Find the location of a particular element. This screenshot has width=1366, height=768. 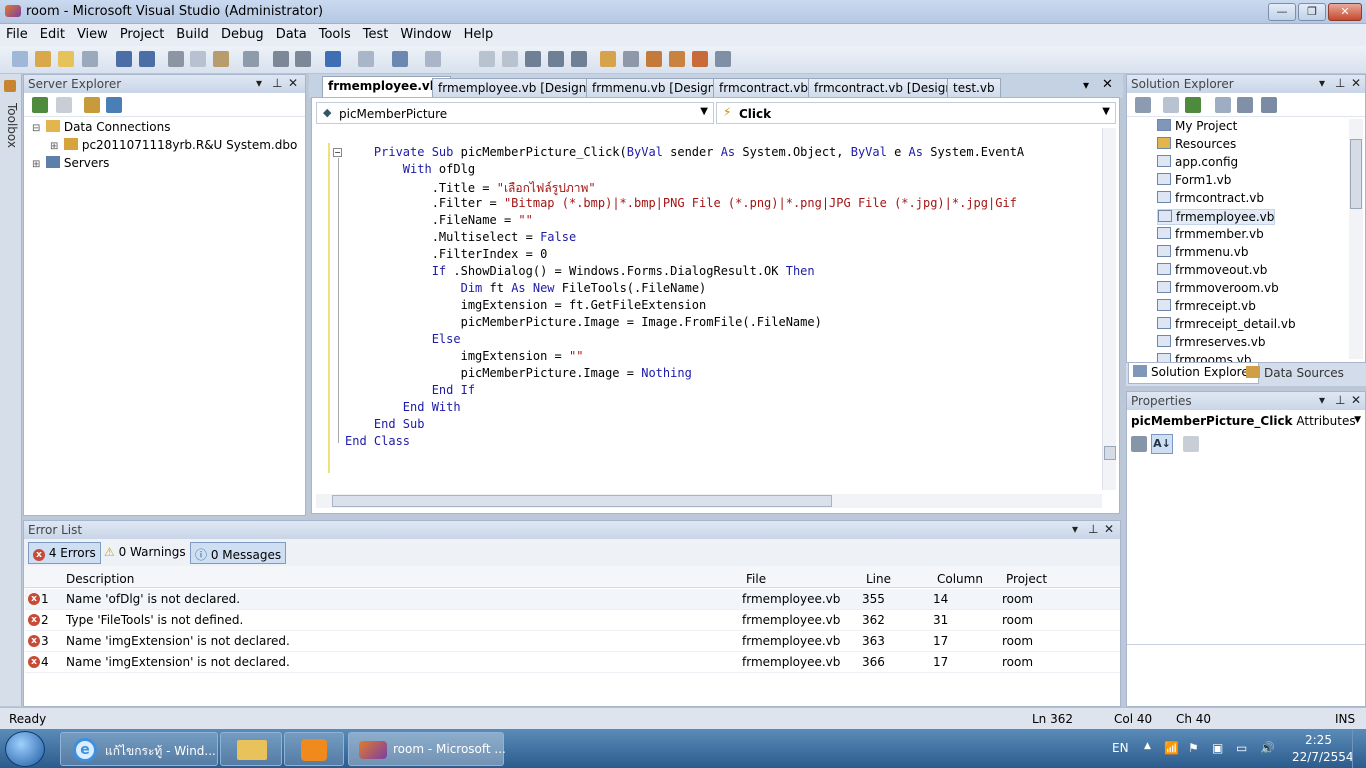

tab-solution-explorer: Solution Explorer is located at coordinates (1193, 373).